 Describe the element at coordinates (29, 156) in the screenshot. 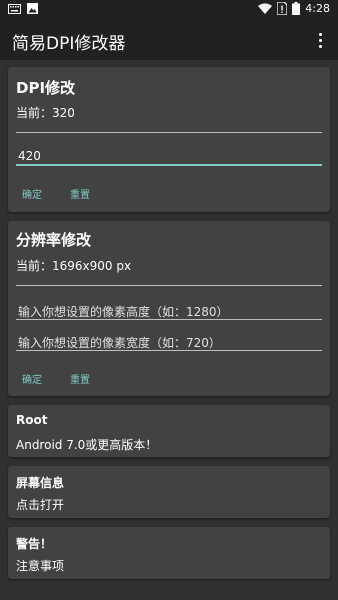

I see `dpi-input-value: 420` at that location.